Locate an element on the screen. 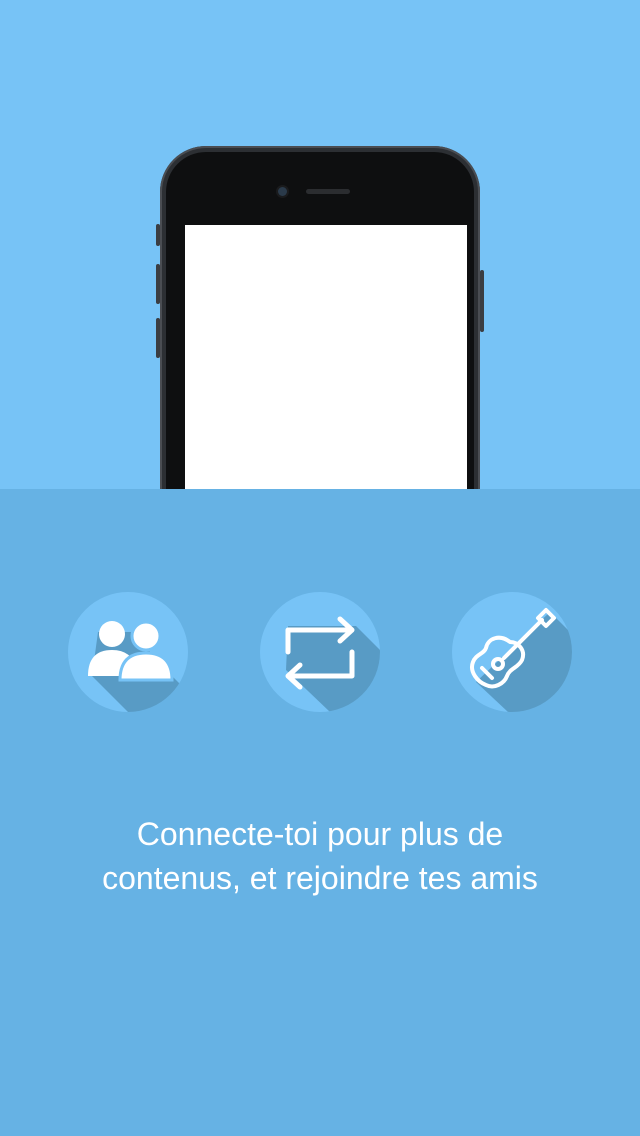 The height and width of the screenshot is (1136, 640). phone-screen is located at coordinates (326, 357).